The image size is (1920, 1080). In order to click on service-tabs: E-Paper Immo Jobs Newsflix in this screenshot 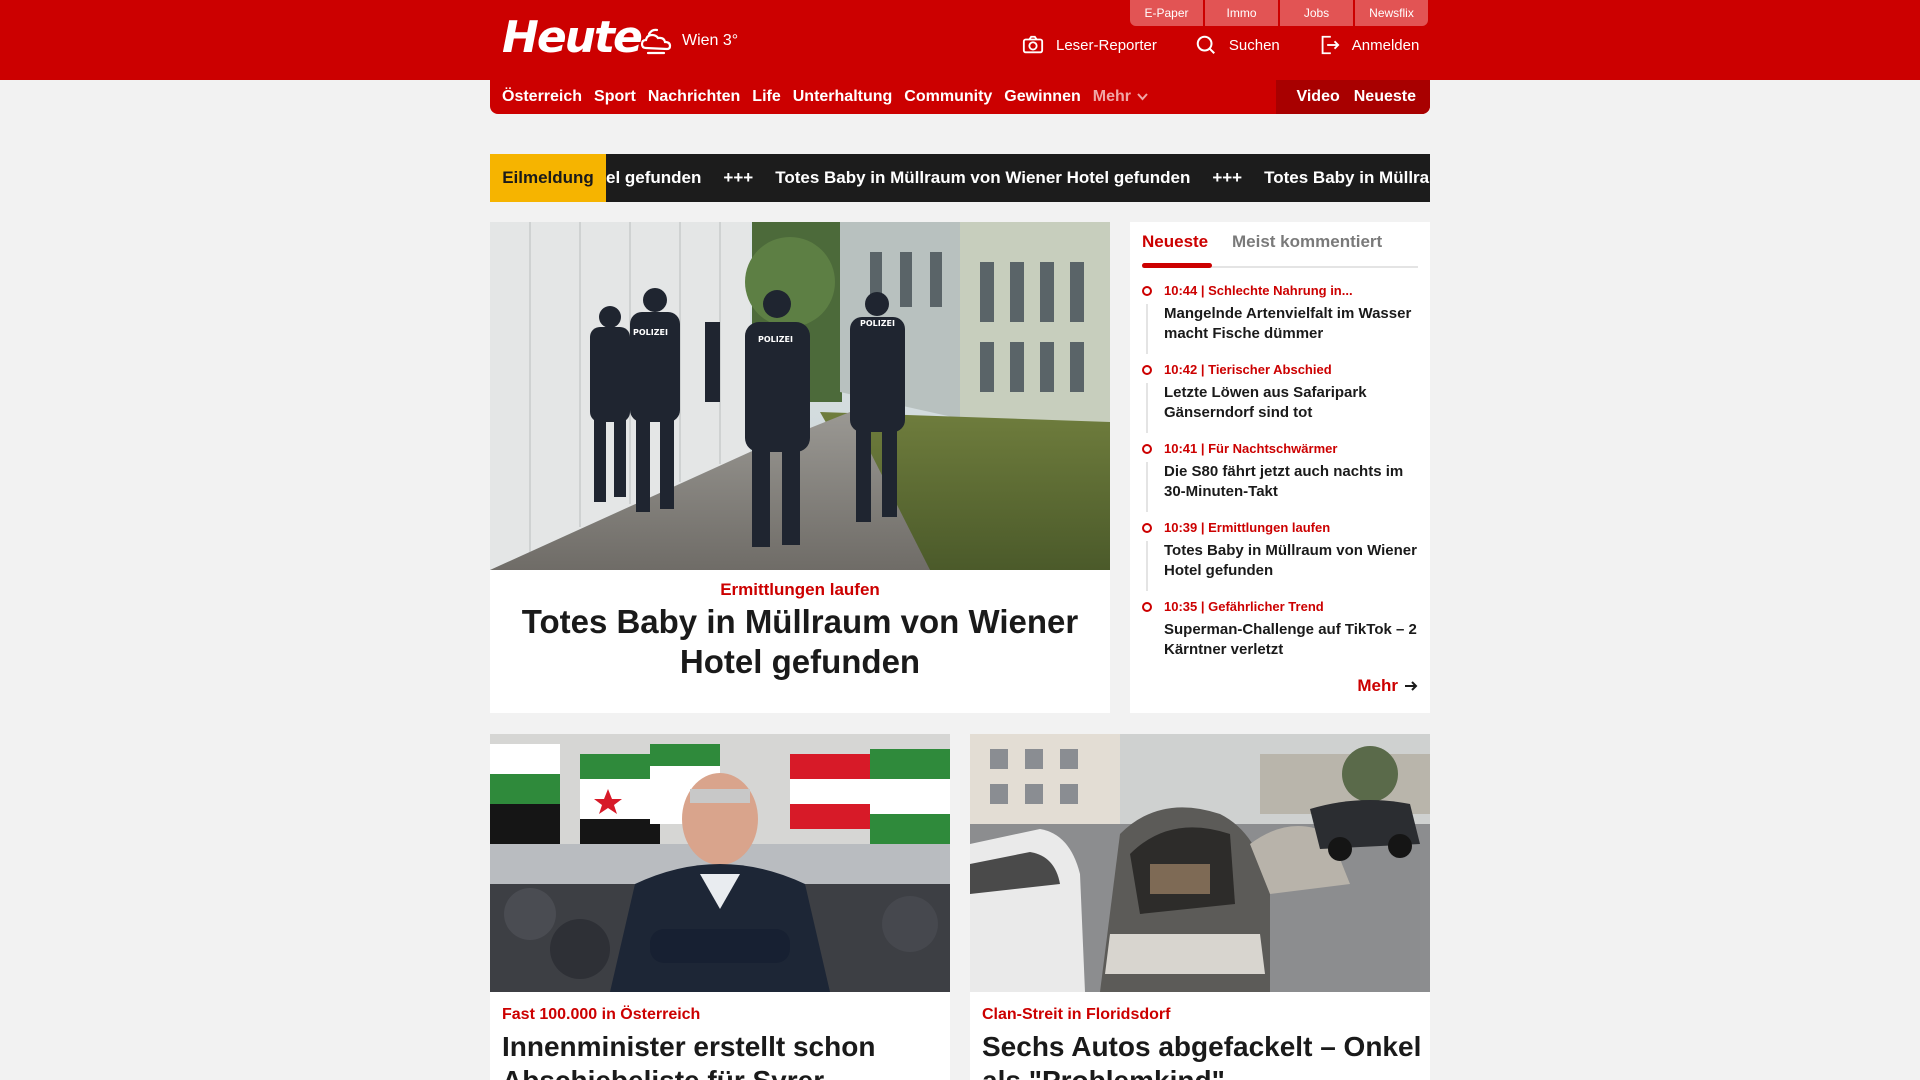, I will do `click(1279, 13)`.